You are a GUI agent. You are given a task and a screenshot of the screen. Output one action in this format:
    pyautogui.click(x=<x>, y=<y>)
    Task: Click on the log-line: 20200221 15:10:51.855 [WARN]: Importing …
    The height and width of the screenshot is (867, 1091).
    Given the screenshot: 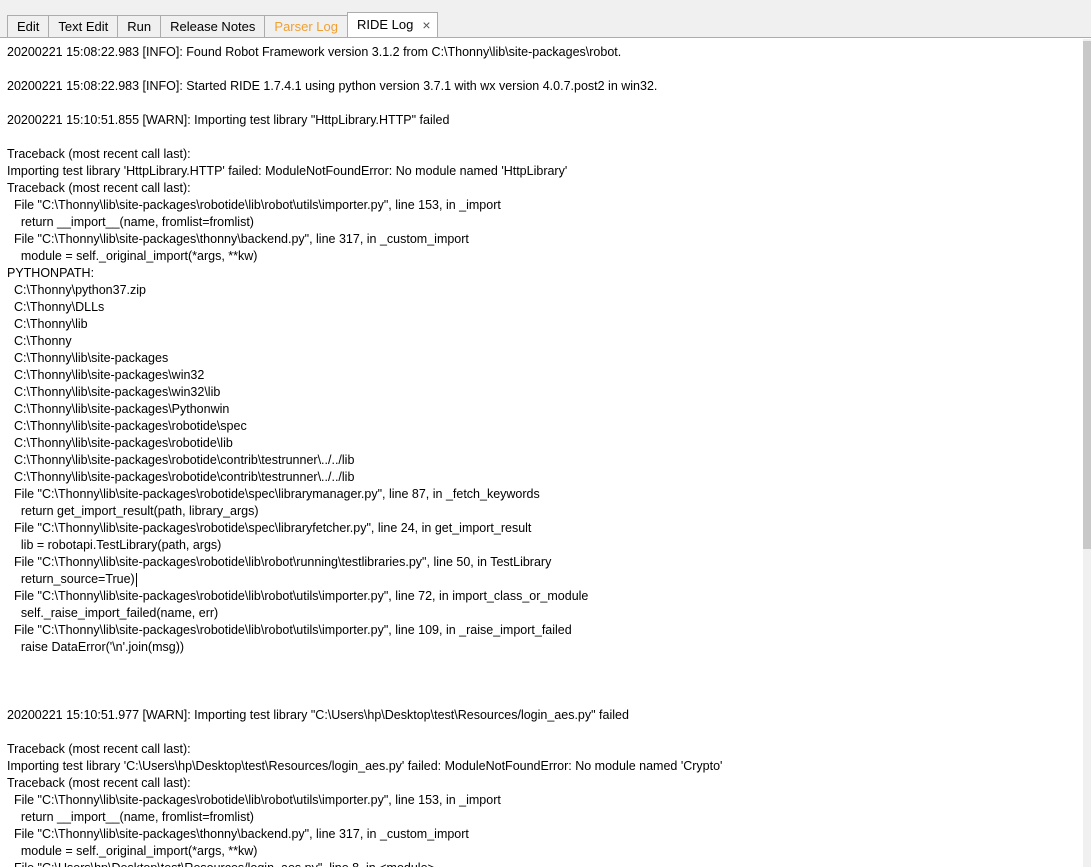 What is the action you would take?
    pyautogui.click(x=228, y=120)
    